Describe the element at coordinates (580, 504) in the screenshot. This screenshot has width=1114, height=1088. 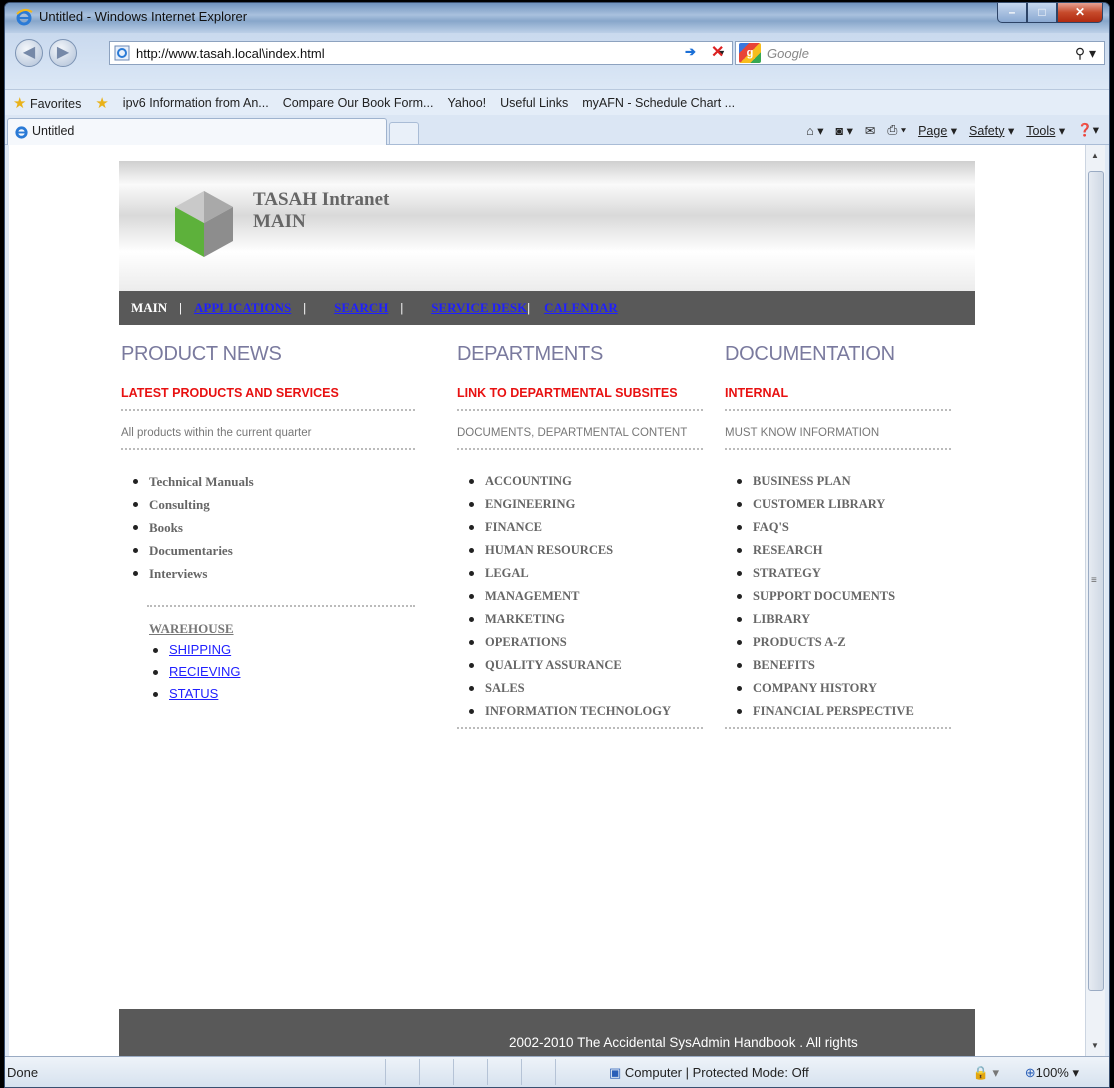
I see `list-item: ENGINEERING` at that location.